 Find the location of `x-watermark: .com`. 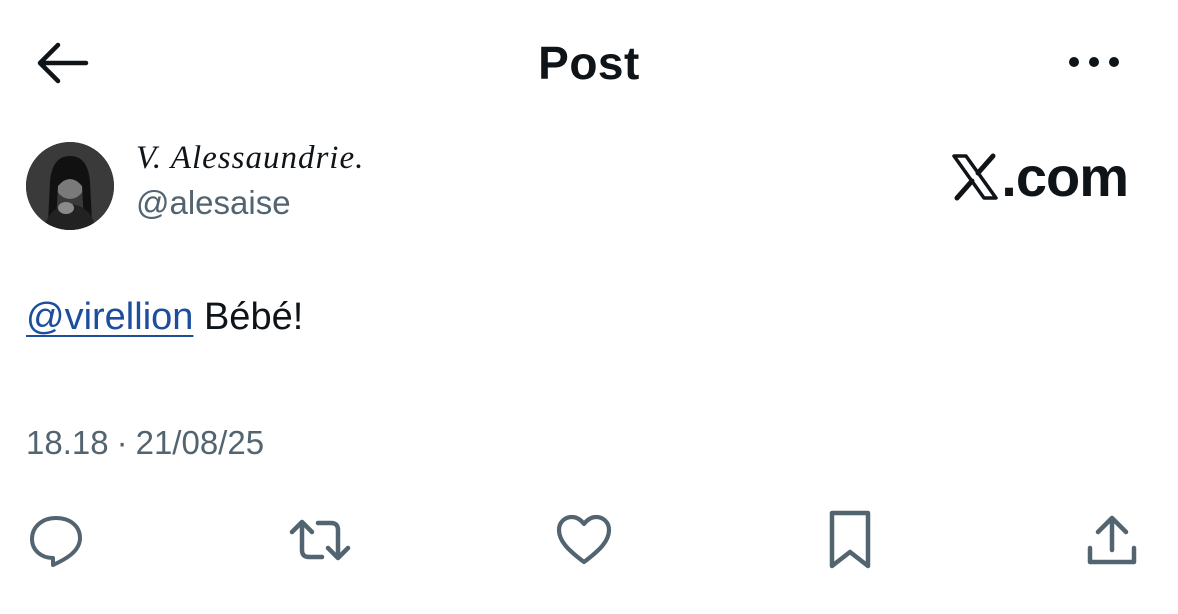

x-watermark: .com is located at coordinates (1040, 176).